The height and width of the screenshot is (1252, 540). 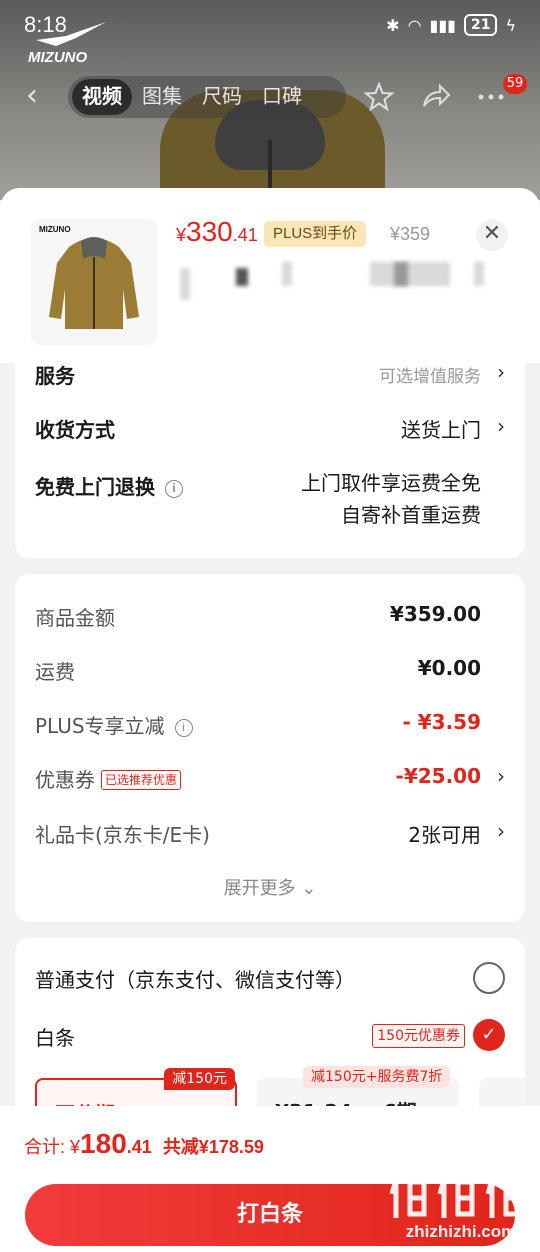 What do you see at coordinates (102, 97) in the screenshot?
I see `tab-video: 视频` at bounding box center [102, 97].